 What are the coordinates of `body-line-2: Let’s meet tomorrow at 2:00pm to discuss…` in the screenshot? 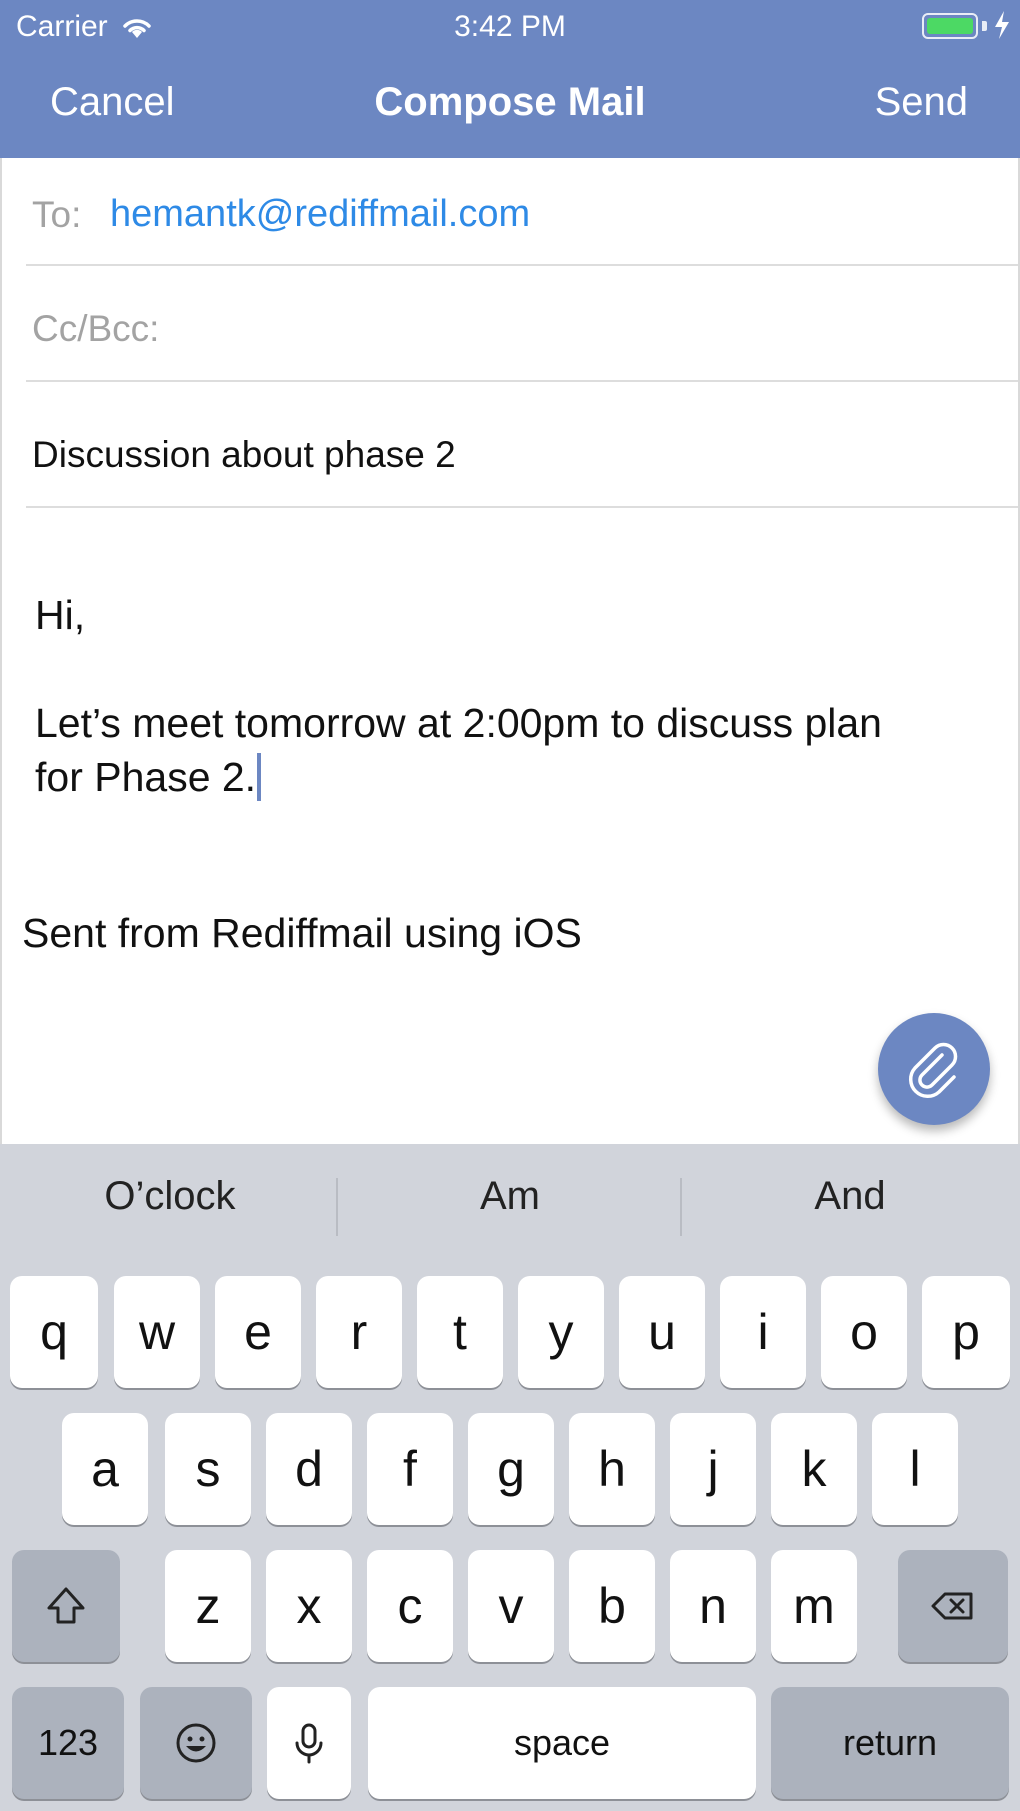 It's located at (458, 723).